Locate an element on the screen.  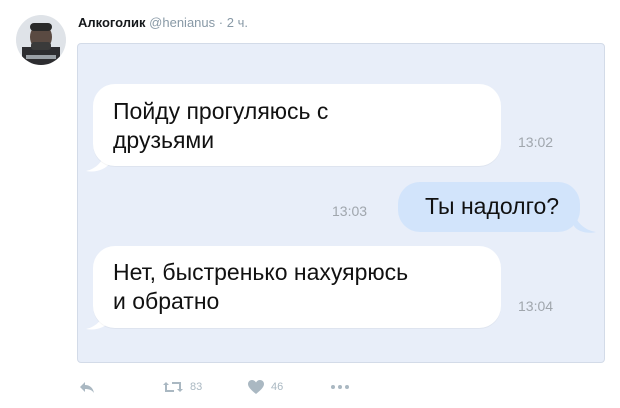
more-button is located at coordinates (340, 387).